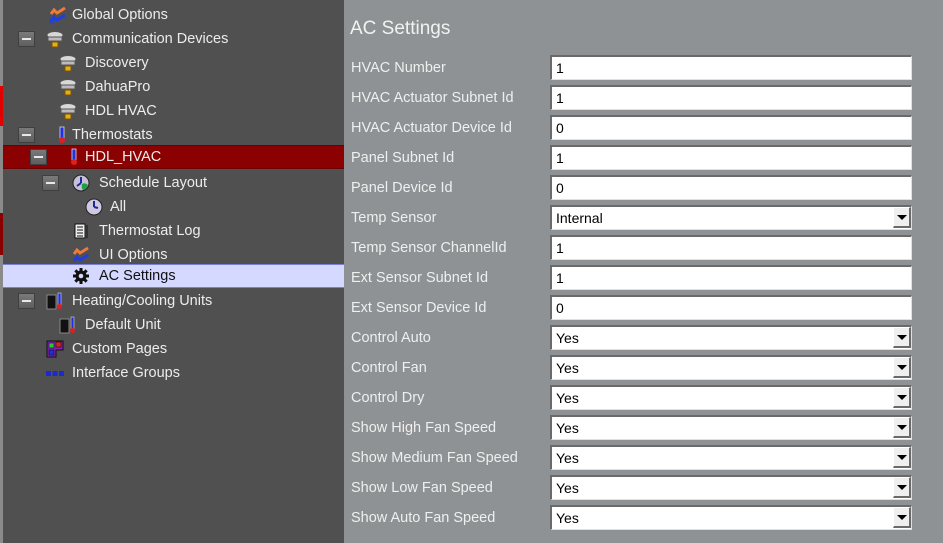  What do you see at coordinates (731, 487) in the screenshot?
I see `show-low-fan-speed-dropdown: Yes` at bounding box center [731, 487].